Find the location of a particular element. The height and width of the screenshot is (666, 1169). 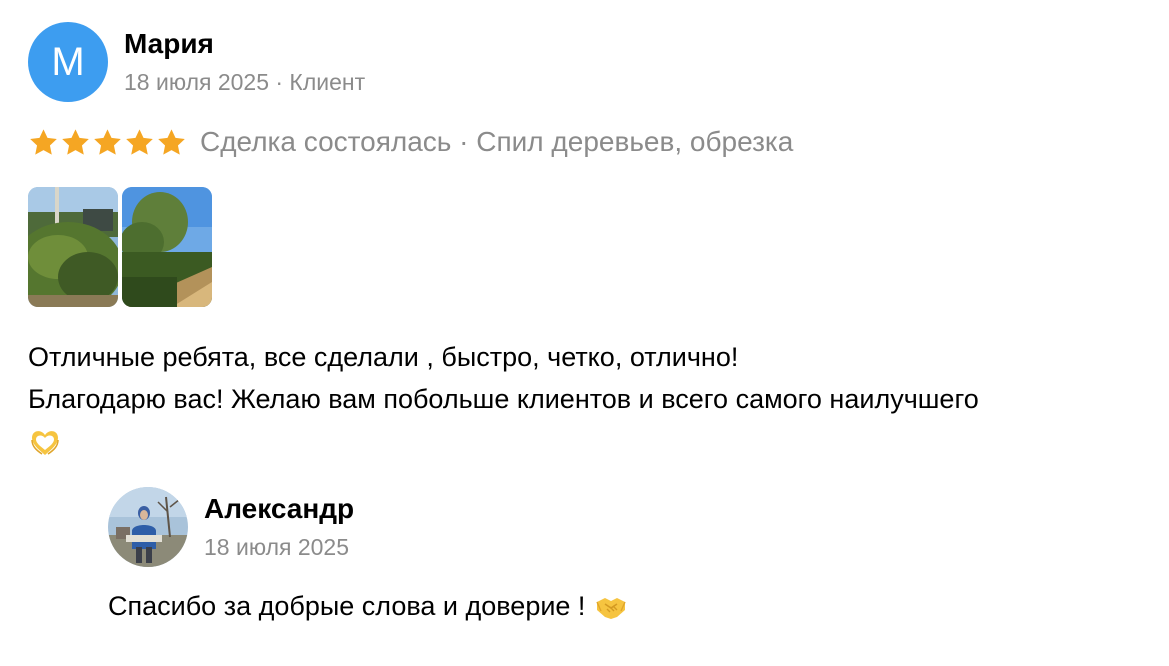

star-rating is located at coordinates (108, 142).